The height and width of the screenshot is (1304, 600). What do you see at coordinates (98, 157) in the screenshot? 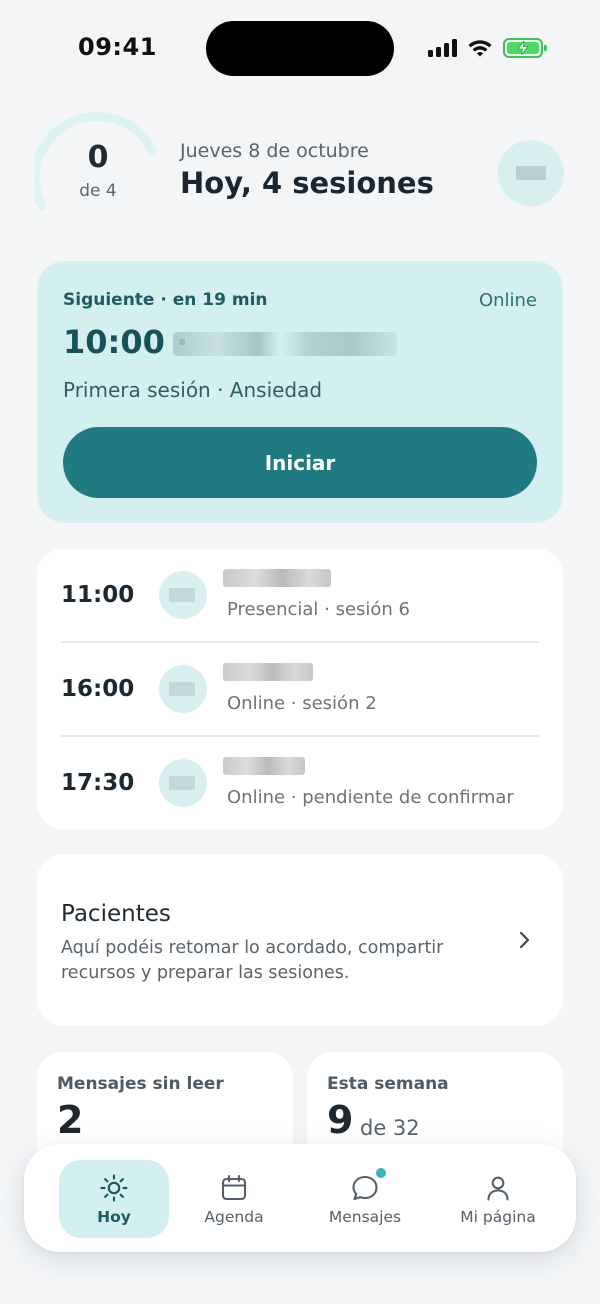
I see `sessions-done-count: 0` at bounding box center [98, 157].